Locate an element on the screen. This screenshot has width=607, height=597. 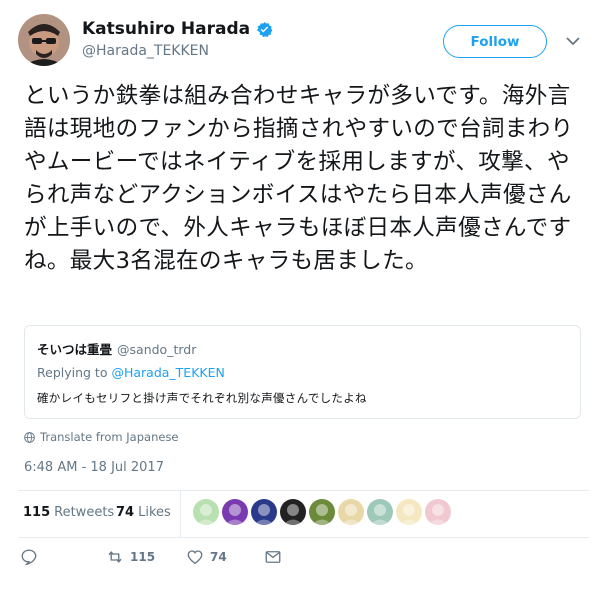
retweets-stat: 115 Retweets is located at coordinates (68, 512).